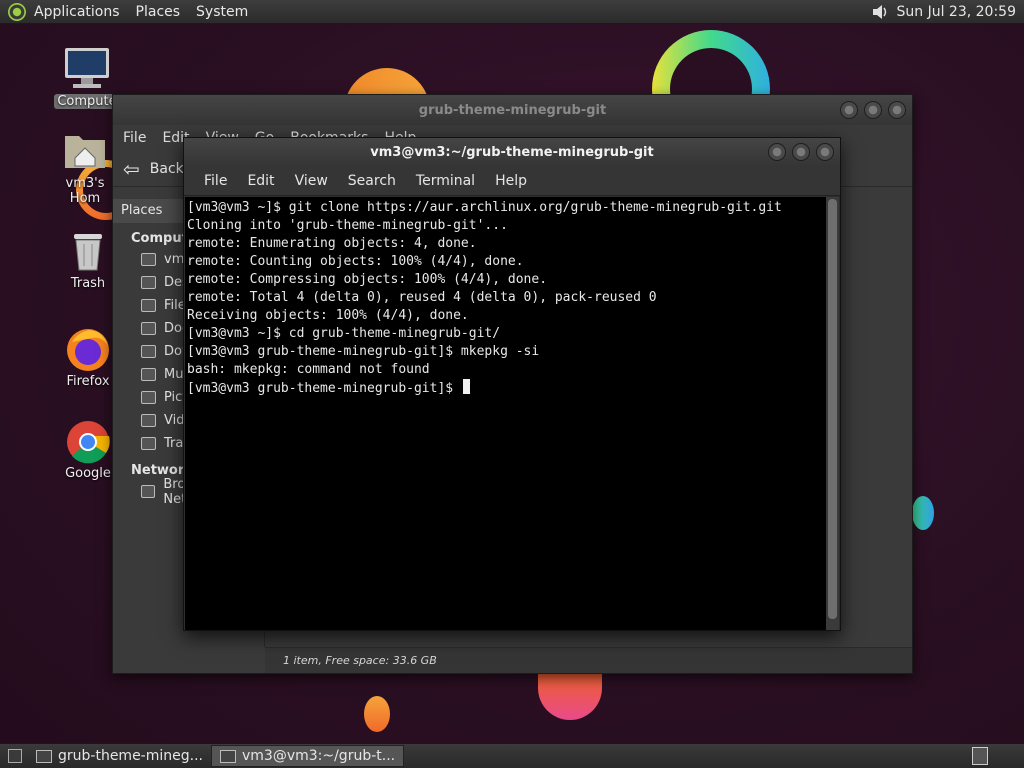  Describe the element at coordinates (222, 12) in the screenshot. I see `system-menu: System` at that location.